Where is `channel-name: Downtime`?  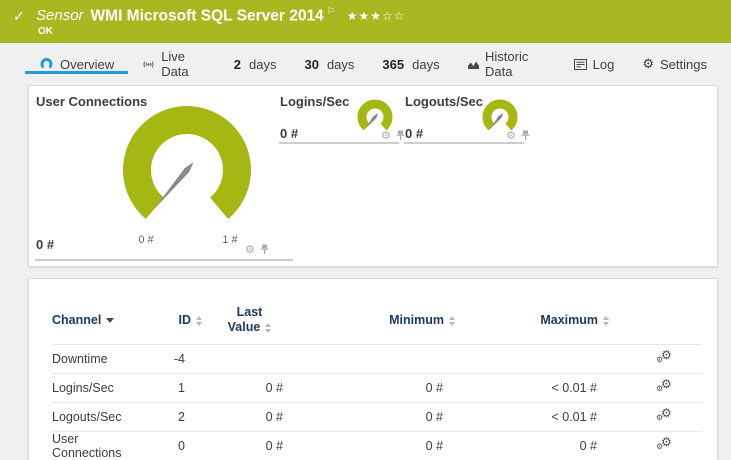
channel-name: Downtime is located at coordinates (99, 359).